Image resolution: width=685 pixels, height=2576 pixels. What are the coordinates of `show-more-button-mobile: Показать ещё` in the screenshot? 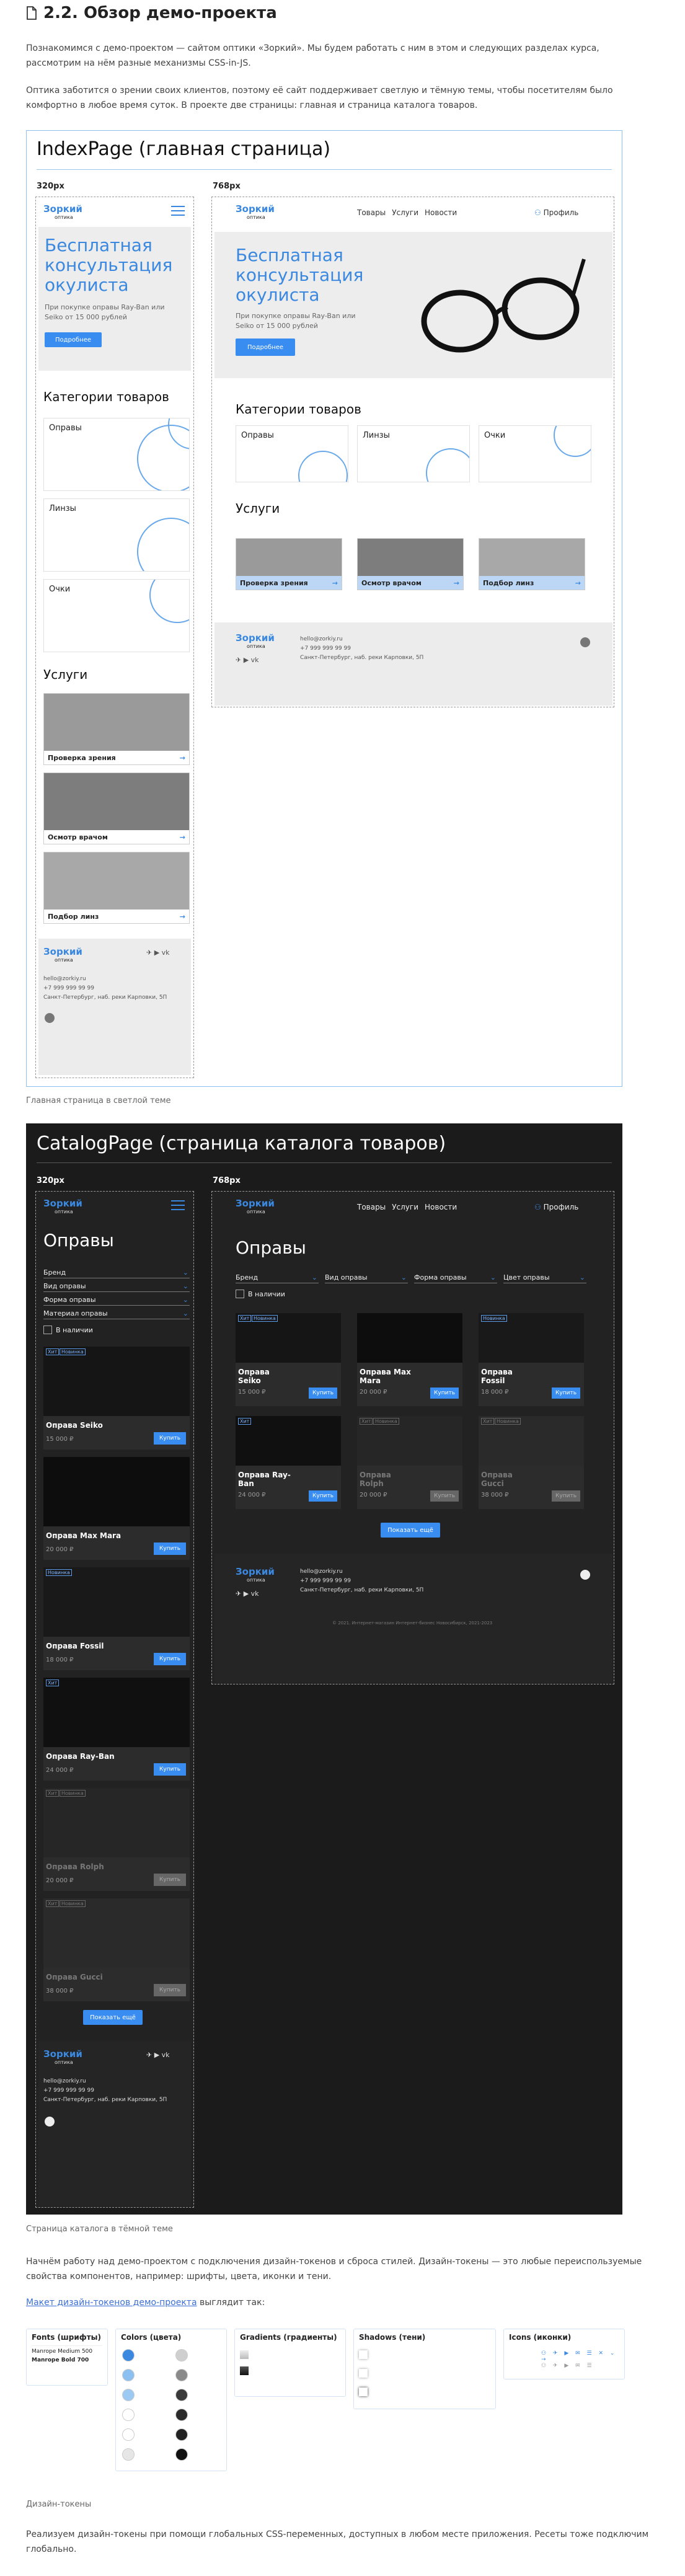 It's located at (113, 2018).